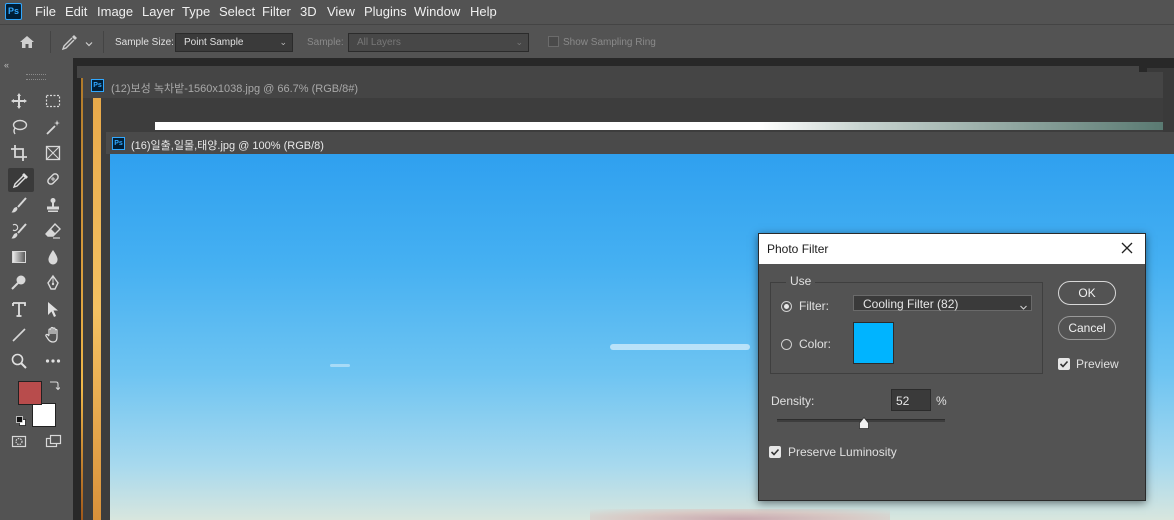  I want to click on document-1-image-top, so click(659, 126).